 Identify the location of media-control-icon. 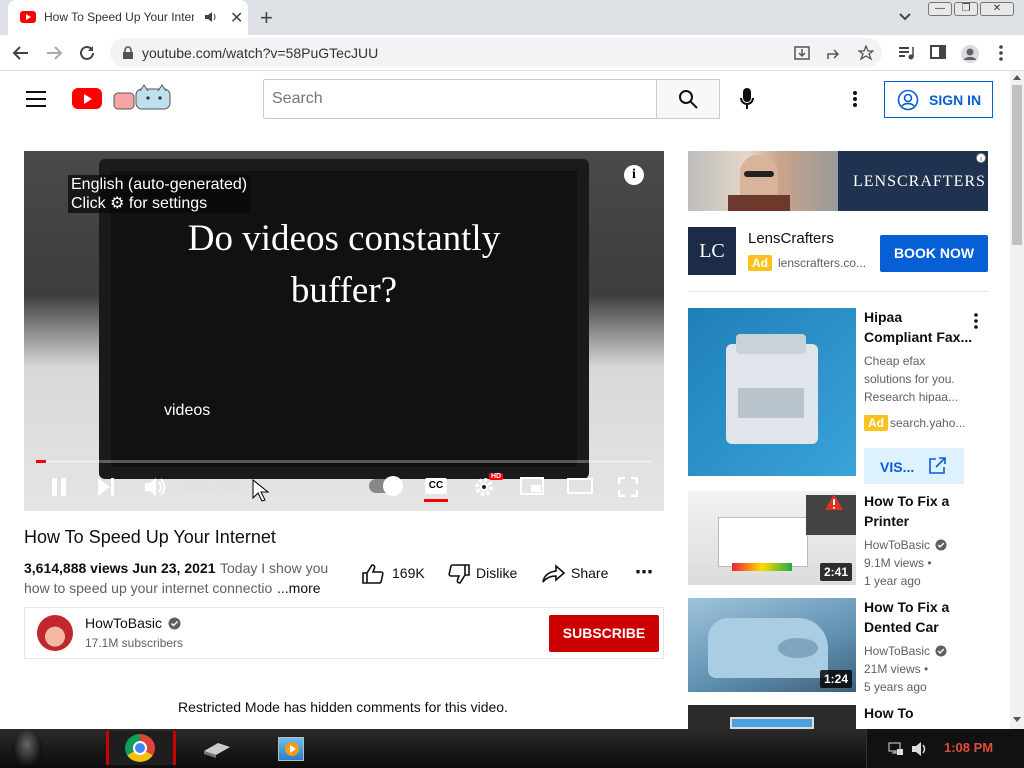
(906, 53).